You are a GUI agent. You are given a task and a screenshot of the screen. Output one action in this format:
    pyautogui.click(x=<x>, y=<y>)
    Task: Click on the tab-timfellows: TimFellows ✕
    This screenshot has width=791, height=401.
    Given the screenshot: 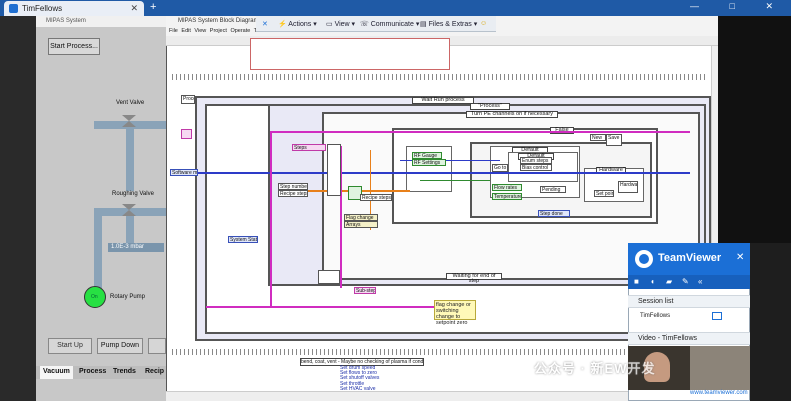 What is the action you would take?
    pyautogui.click(x=74, y=8)
    